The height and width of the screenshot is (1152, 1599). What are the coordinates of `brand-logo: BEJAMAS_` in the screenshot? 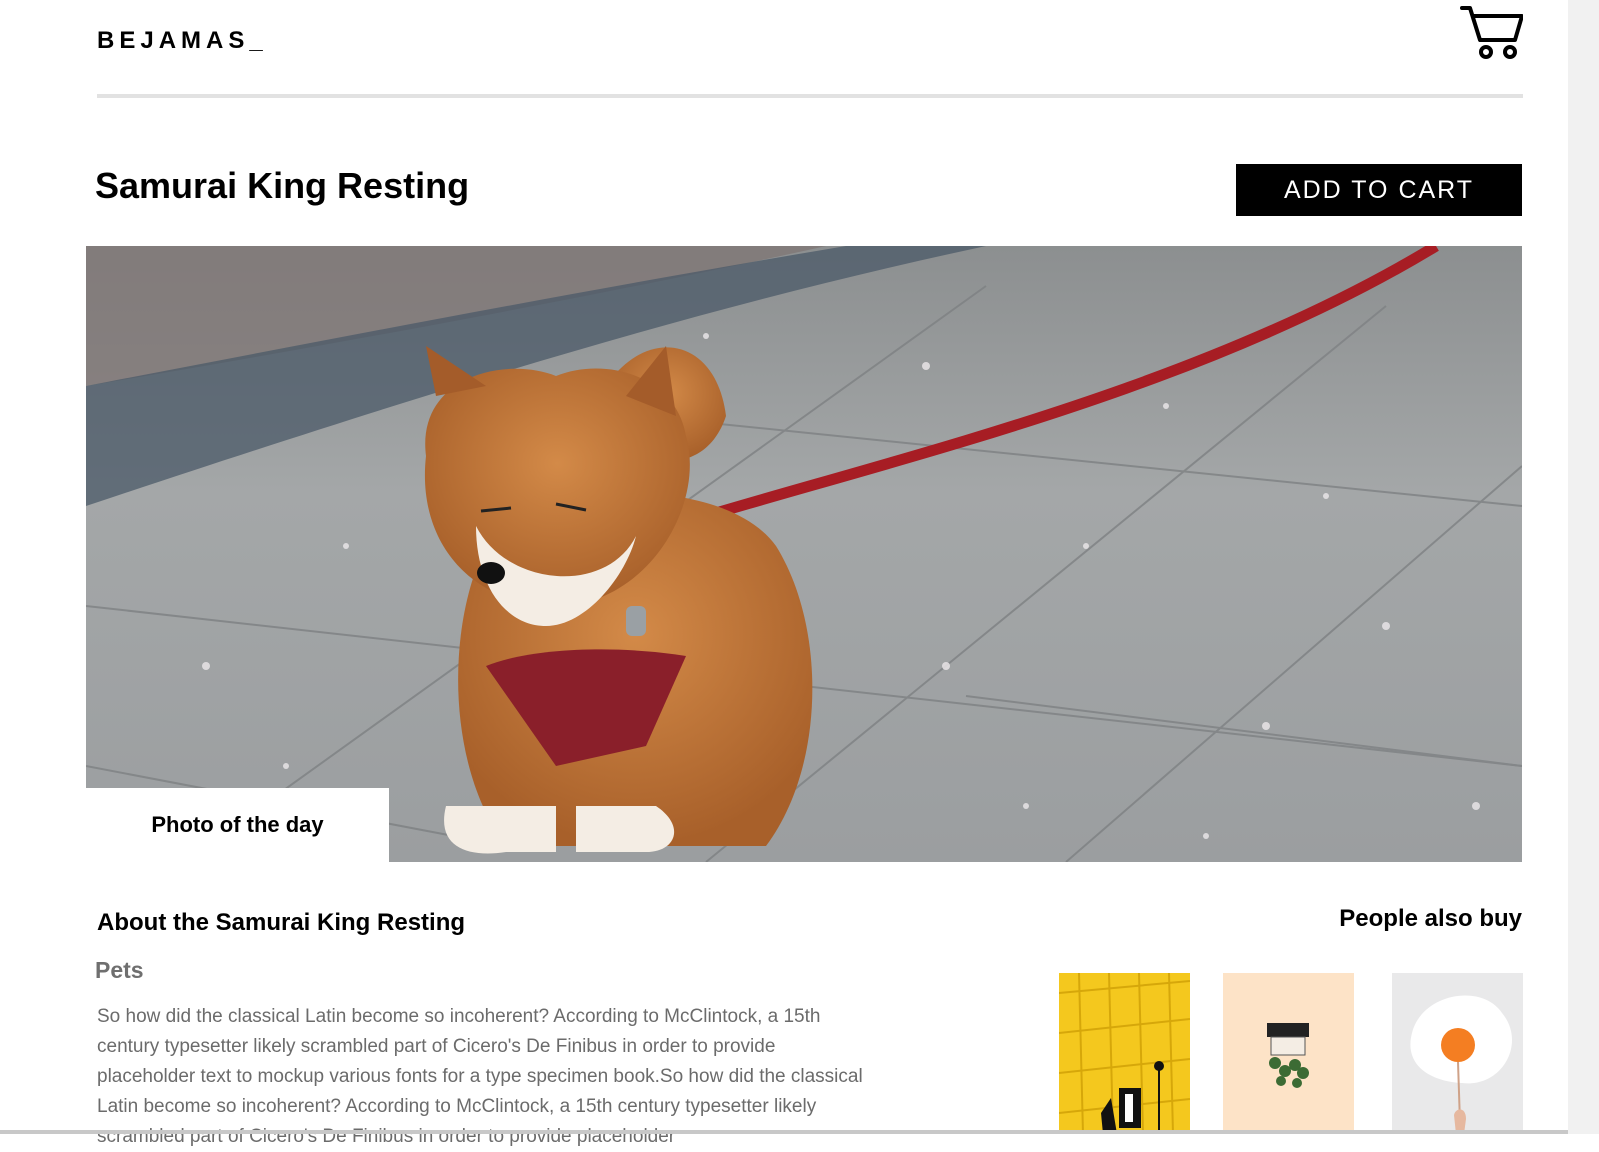 It's located at (182, 41).